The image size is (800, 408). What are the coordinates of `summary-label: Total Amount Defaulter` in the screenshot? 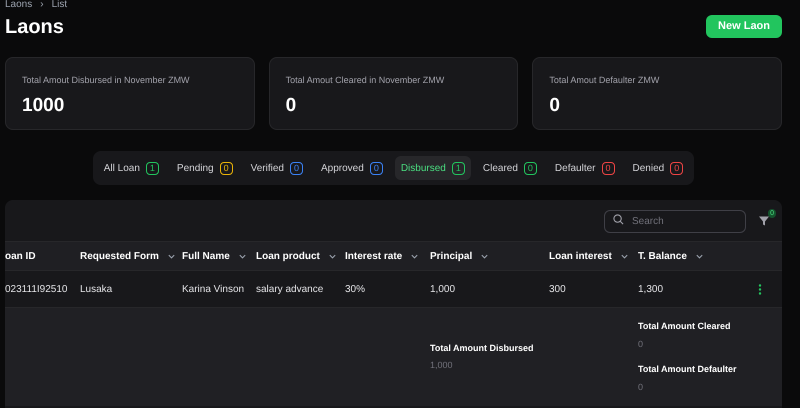 It's located at (687, 369).